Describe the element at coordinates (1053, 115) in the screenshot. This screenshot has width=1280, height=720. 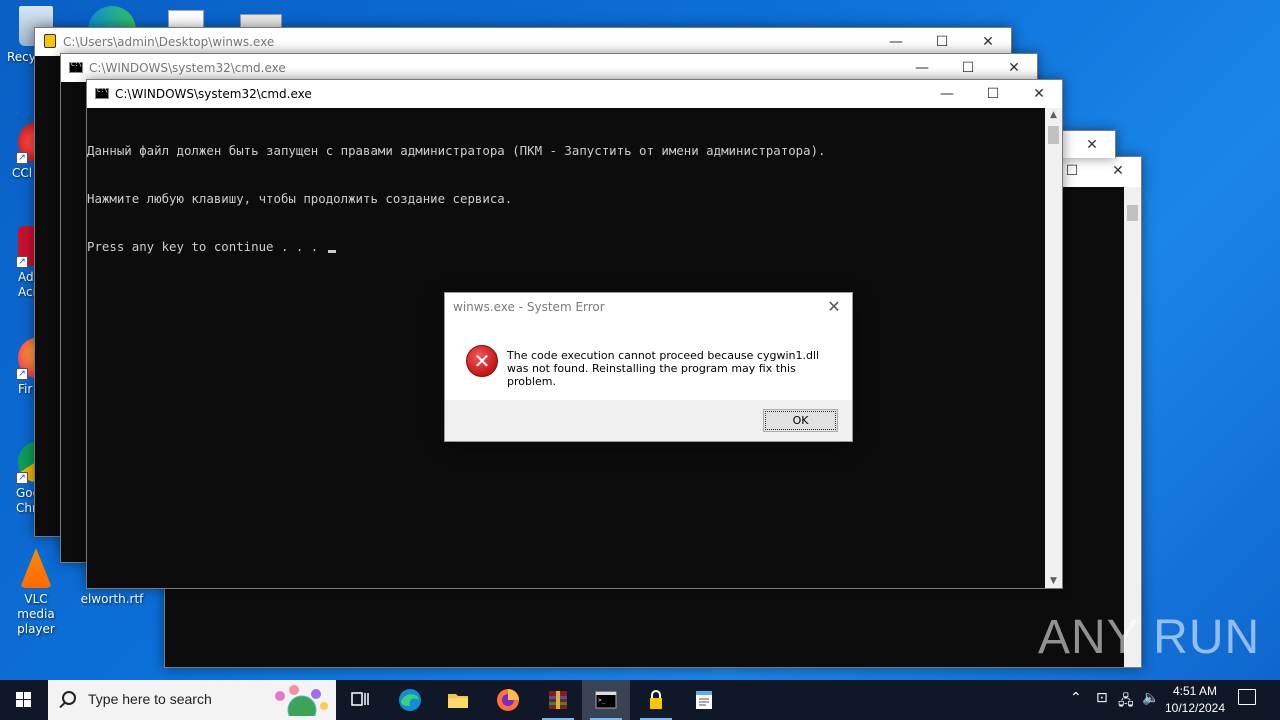
I see `scroll-up-arrow: ▲` at that location.